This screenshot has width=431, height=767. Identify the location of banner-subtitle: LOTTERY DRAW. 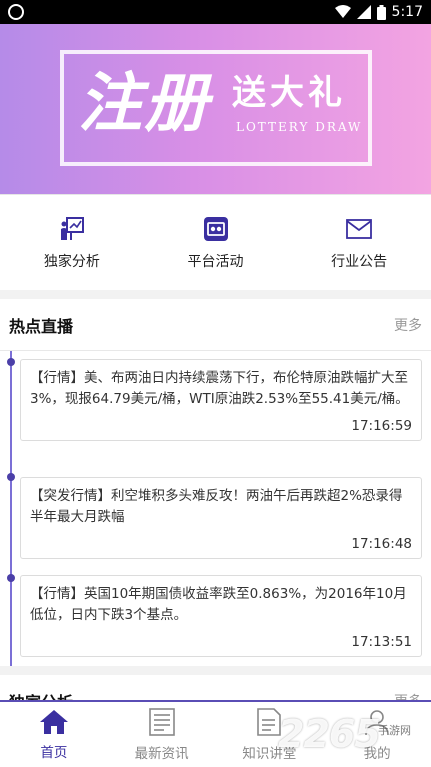
(299, 127).